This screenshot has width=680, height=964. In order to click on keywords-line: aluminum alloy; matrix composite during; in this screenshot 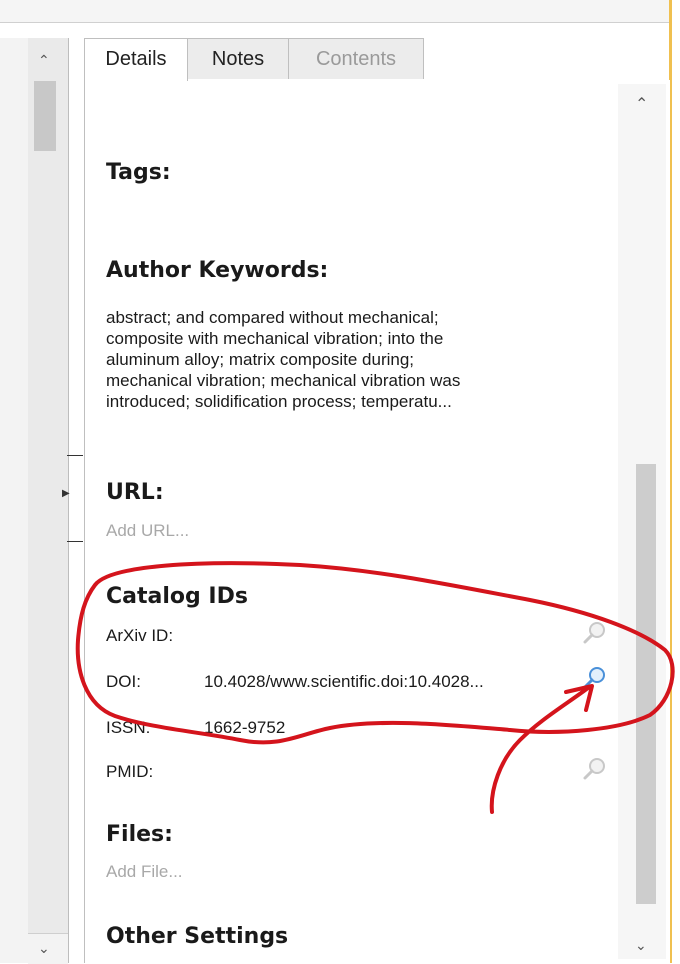, I will do `click(260, 359)`.